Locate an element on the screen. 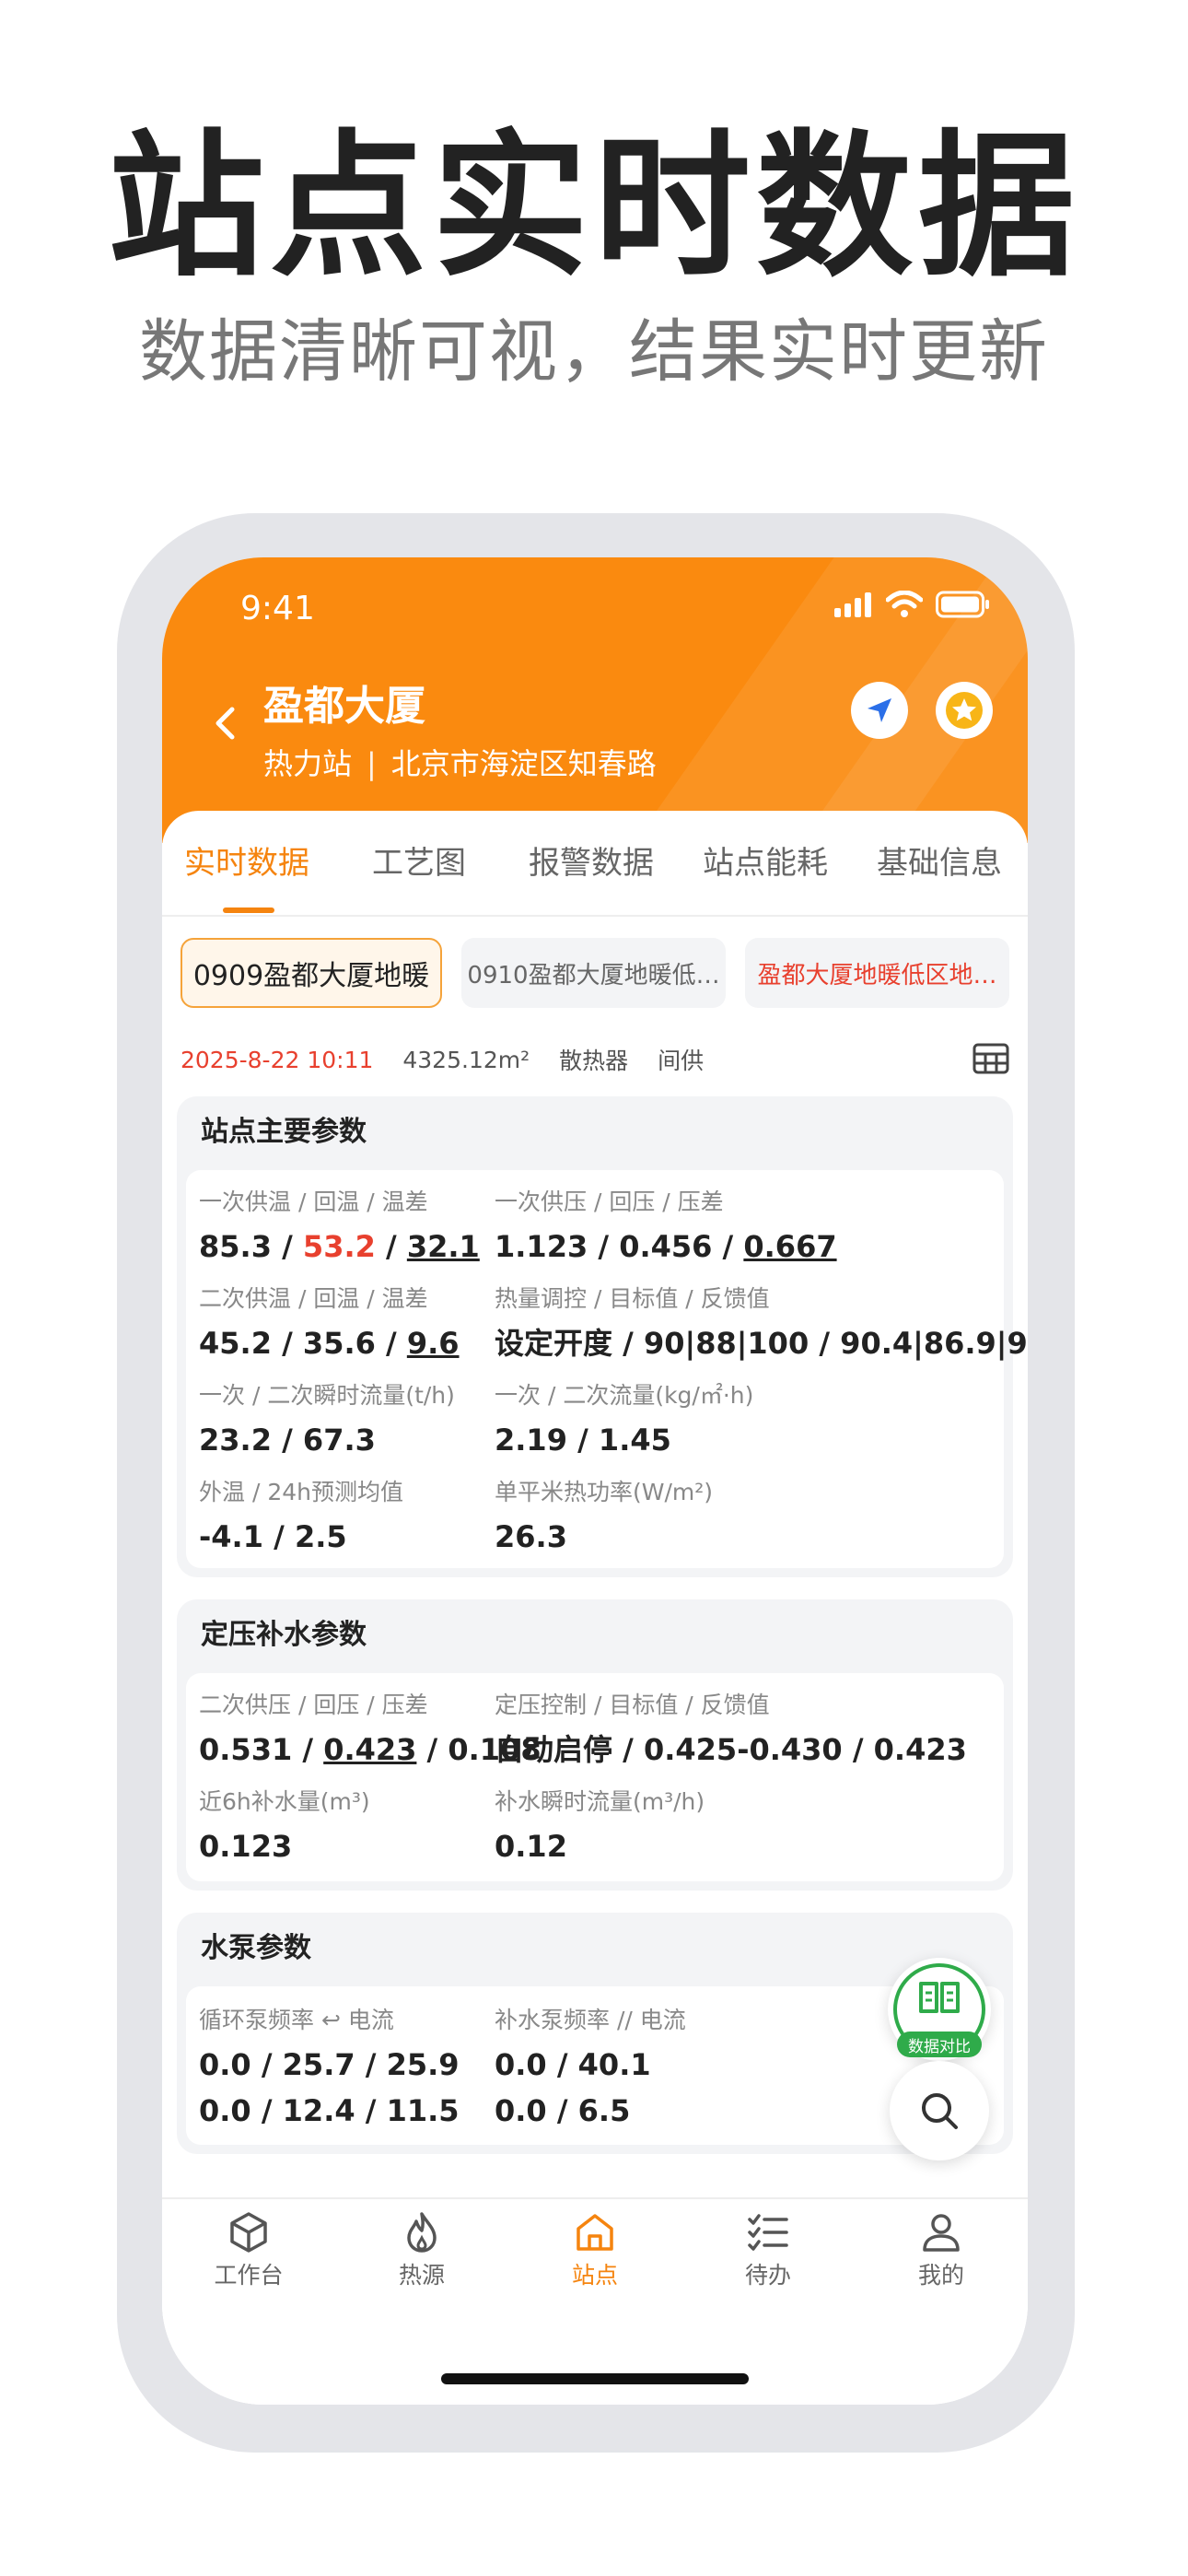 The image size is (1188, 2576). param-label: 一次供温 / 回温 / 温差 is located at coordinates (313, 1201).